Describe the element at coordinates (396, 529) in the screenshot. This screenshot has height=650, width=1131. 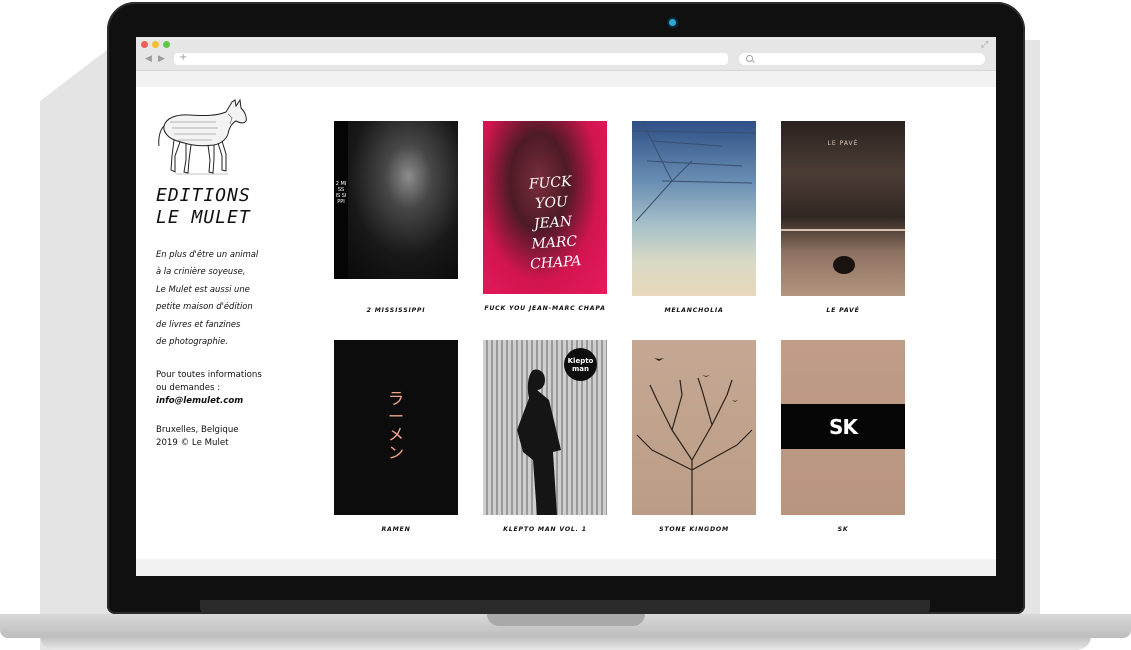
I see `book-title: RAMEN` at that location.